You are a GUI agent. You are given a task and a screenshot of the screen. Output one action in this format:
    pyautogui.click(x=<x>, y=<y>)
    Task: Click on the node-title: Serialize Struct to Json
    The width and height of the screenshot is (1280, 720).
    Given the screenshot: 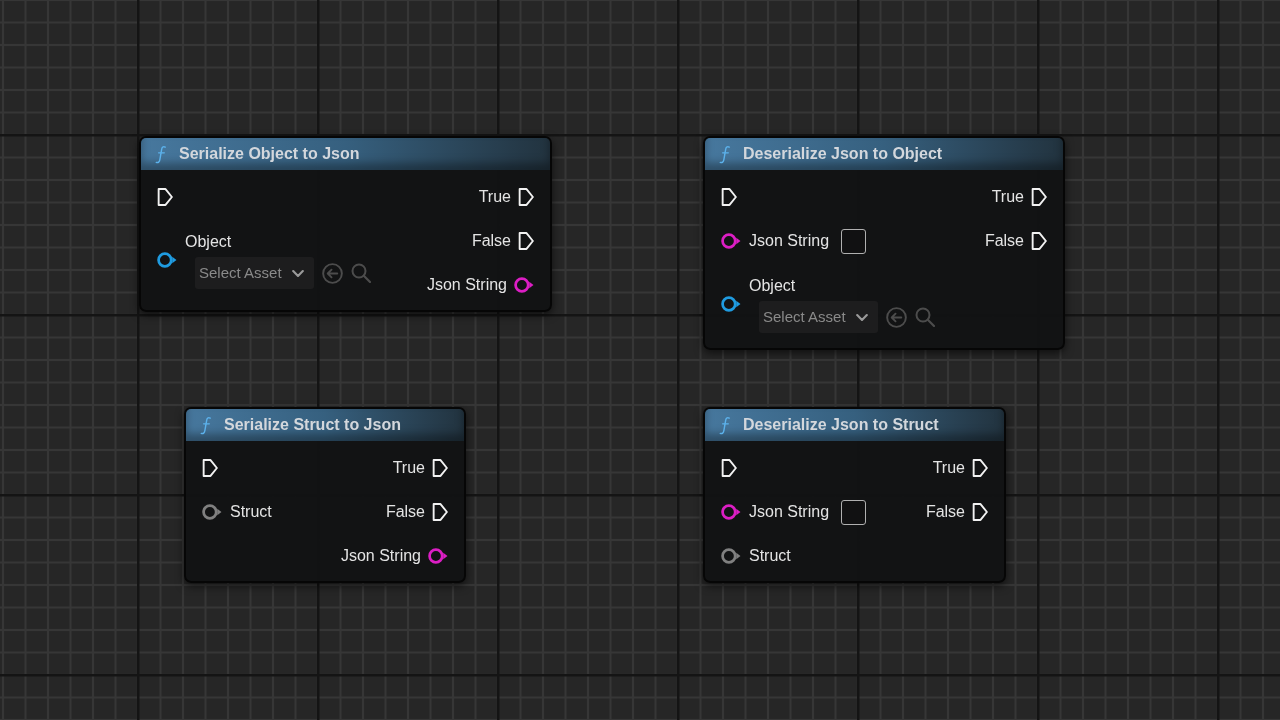 What is the action you would take?
    pyautogui.click(x=312, y=425)
    